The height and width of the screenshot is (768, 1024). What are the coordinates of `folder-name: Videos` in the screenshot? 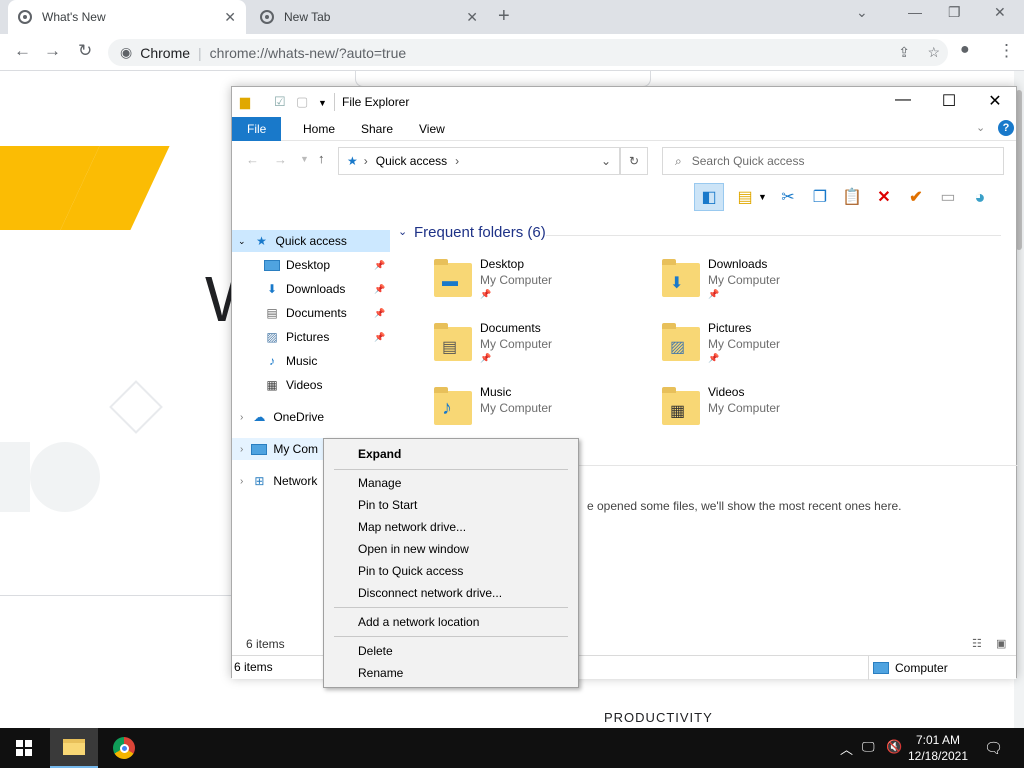 It's located at (726, 392).